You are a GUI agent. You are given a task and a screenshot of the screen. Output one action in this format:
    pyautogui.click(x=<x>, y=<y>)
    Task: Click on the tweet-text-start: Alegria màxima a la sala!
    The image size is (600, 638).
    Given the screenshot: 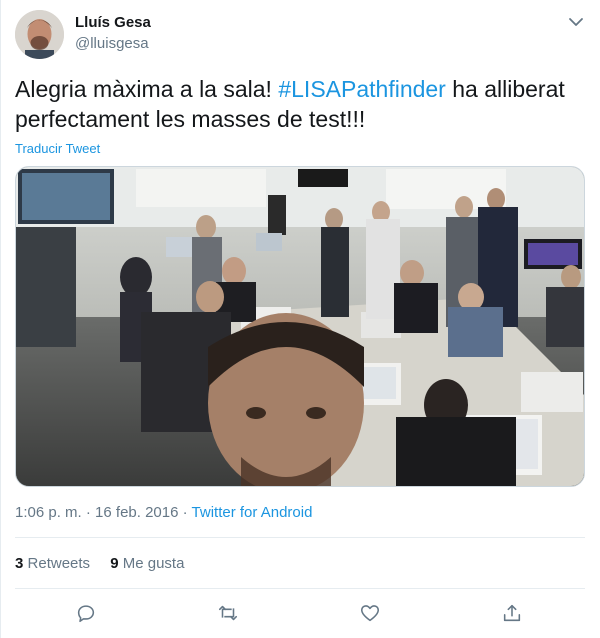 What is the action you would take?
    pyautogui.click(x=147, y=89)
    